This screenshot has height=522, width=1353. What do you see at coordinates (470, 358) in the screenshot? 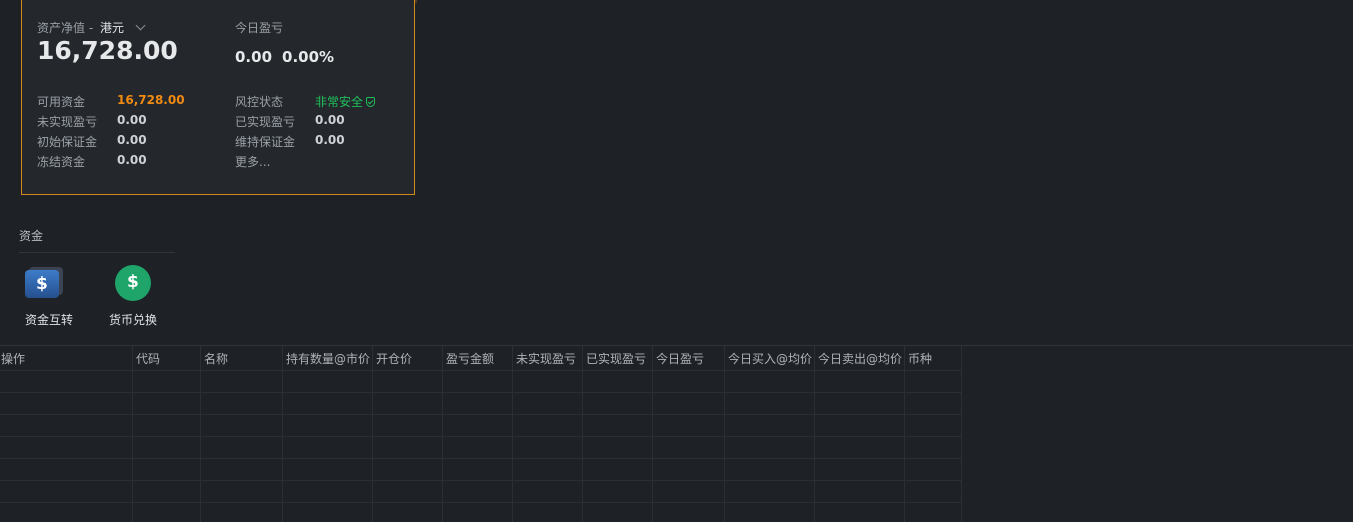
I see `col-header-pl-amount: 盈亏金额` at bounding box center [470, 358].